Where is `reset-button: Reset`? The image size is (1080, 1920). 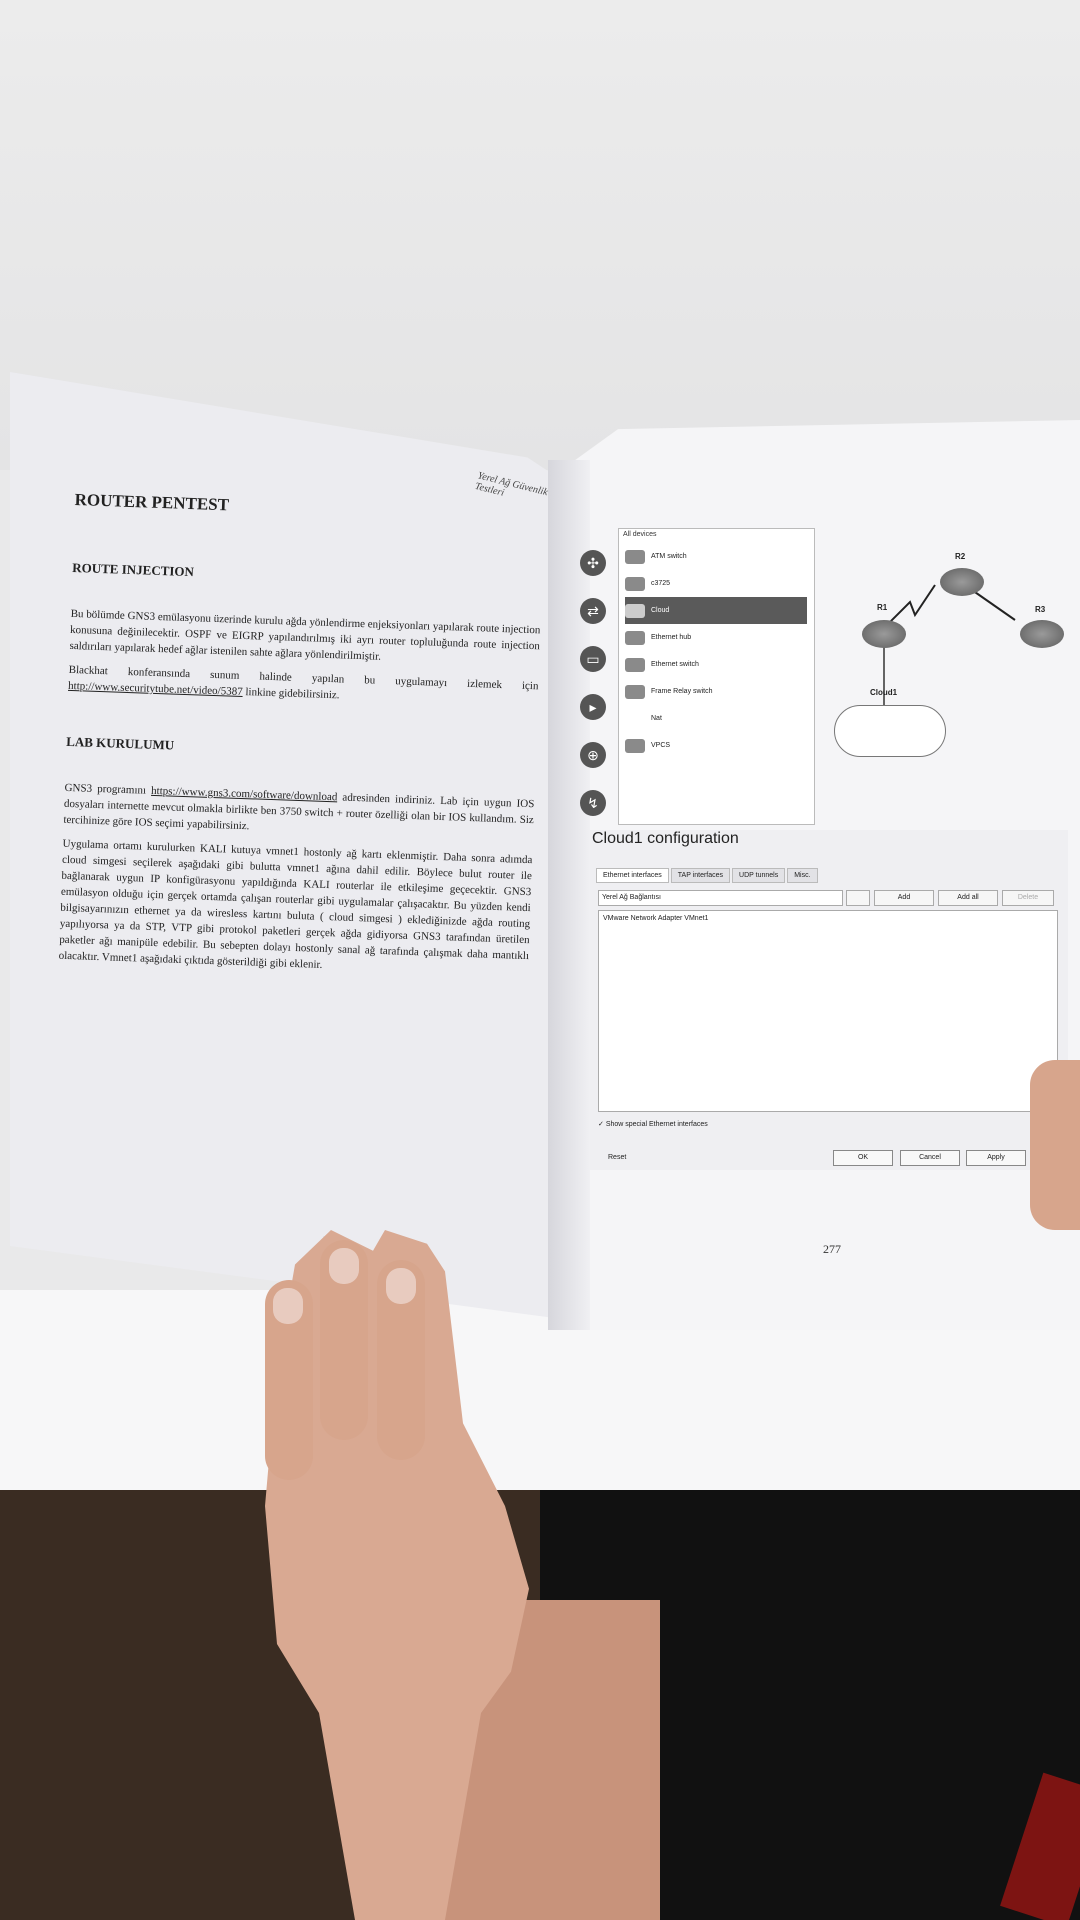
reset-button: Reset is located at coordinates (617, 1157).